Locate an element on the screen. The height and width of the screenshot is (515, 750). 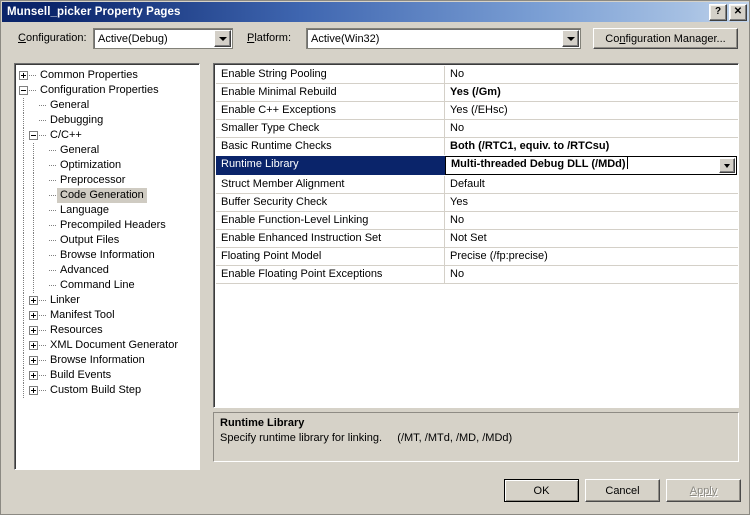
tree-item-label: Common Properties is located at coordinates (89, 75).